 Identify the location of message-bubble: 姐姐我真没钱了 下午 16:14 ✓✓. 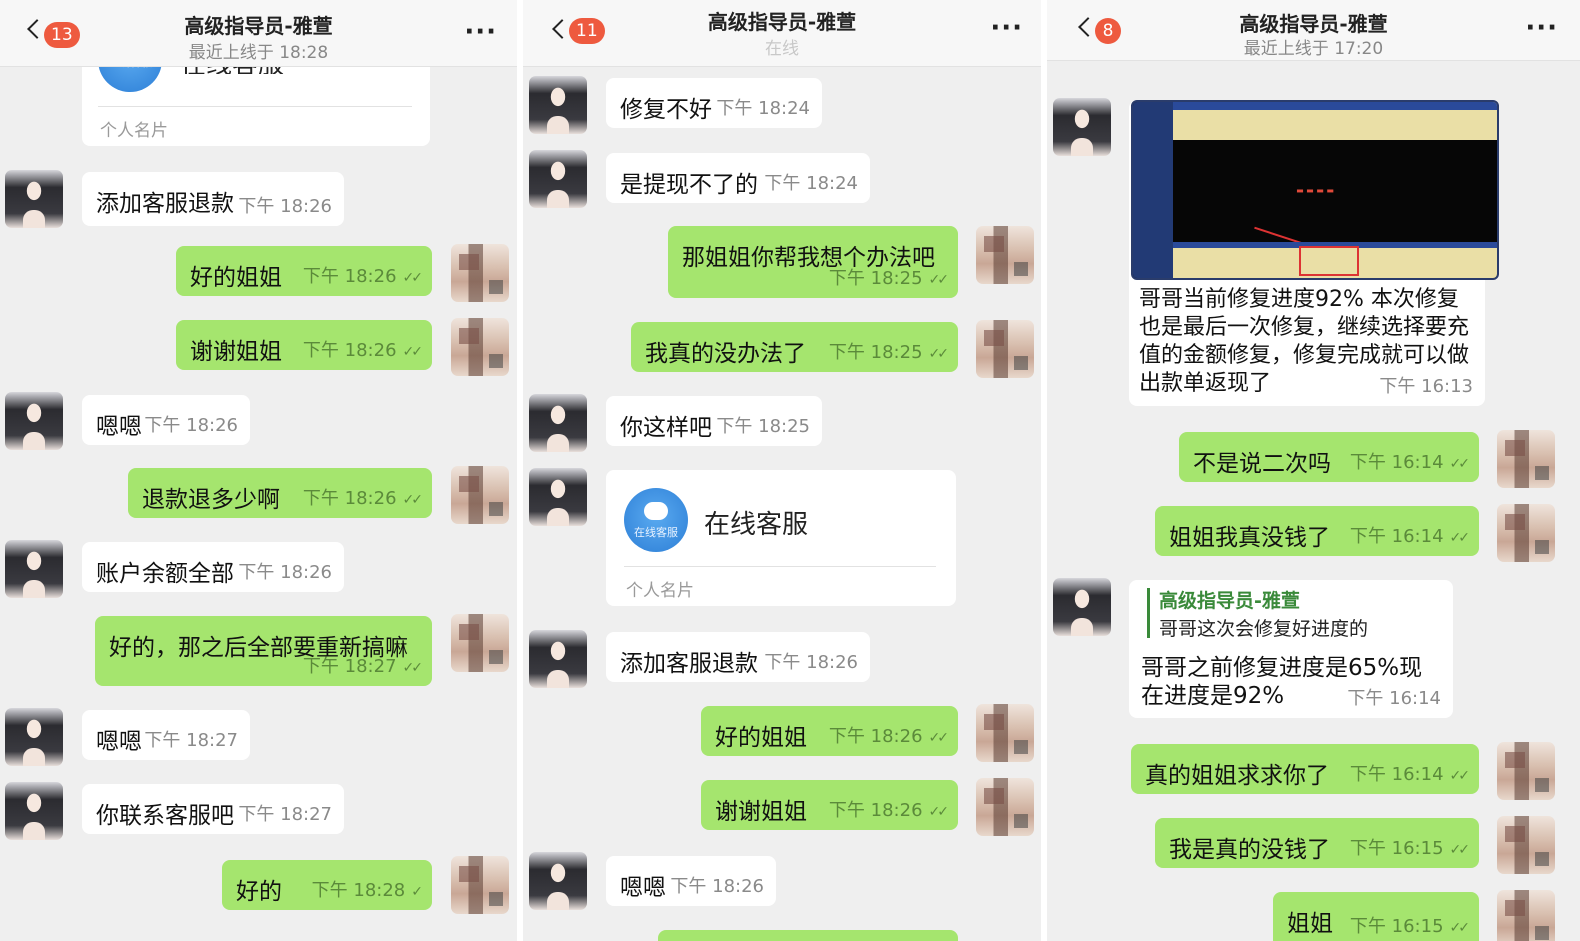
(1317, 531).